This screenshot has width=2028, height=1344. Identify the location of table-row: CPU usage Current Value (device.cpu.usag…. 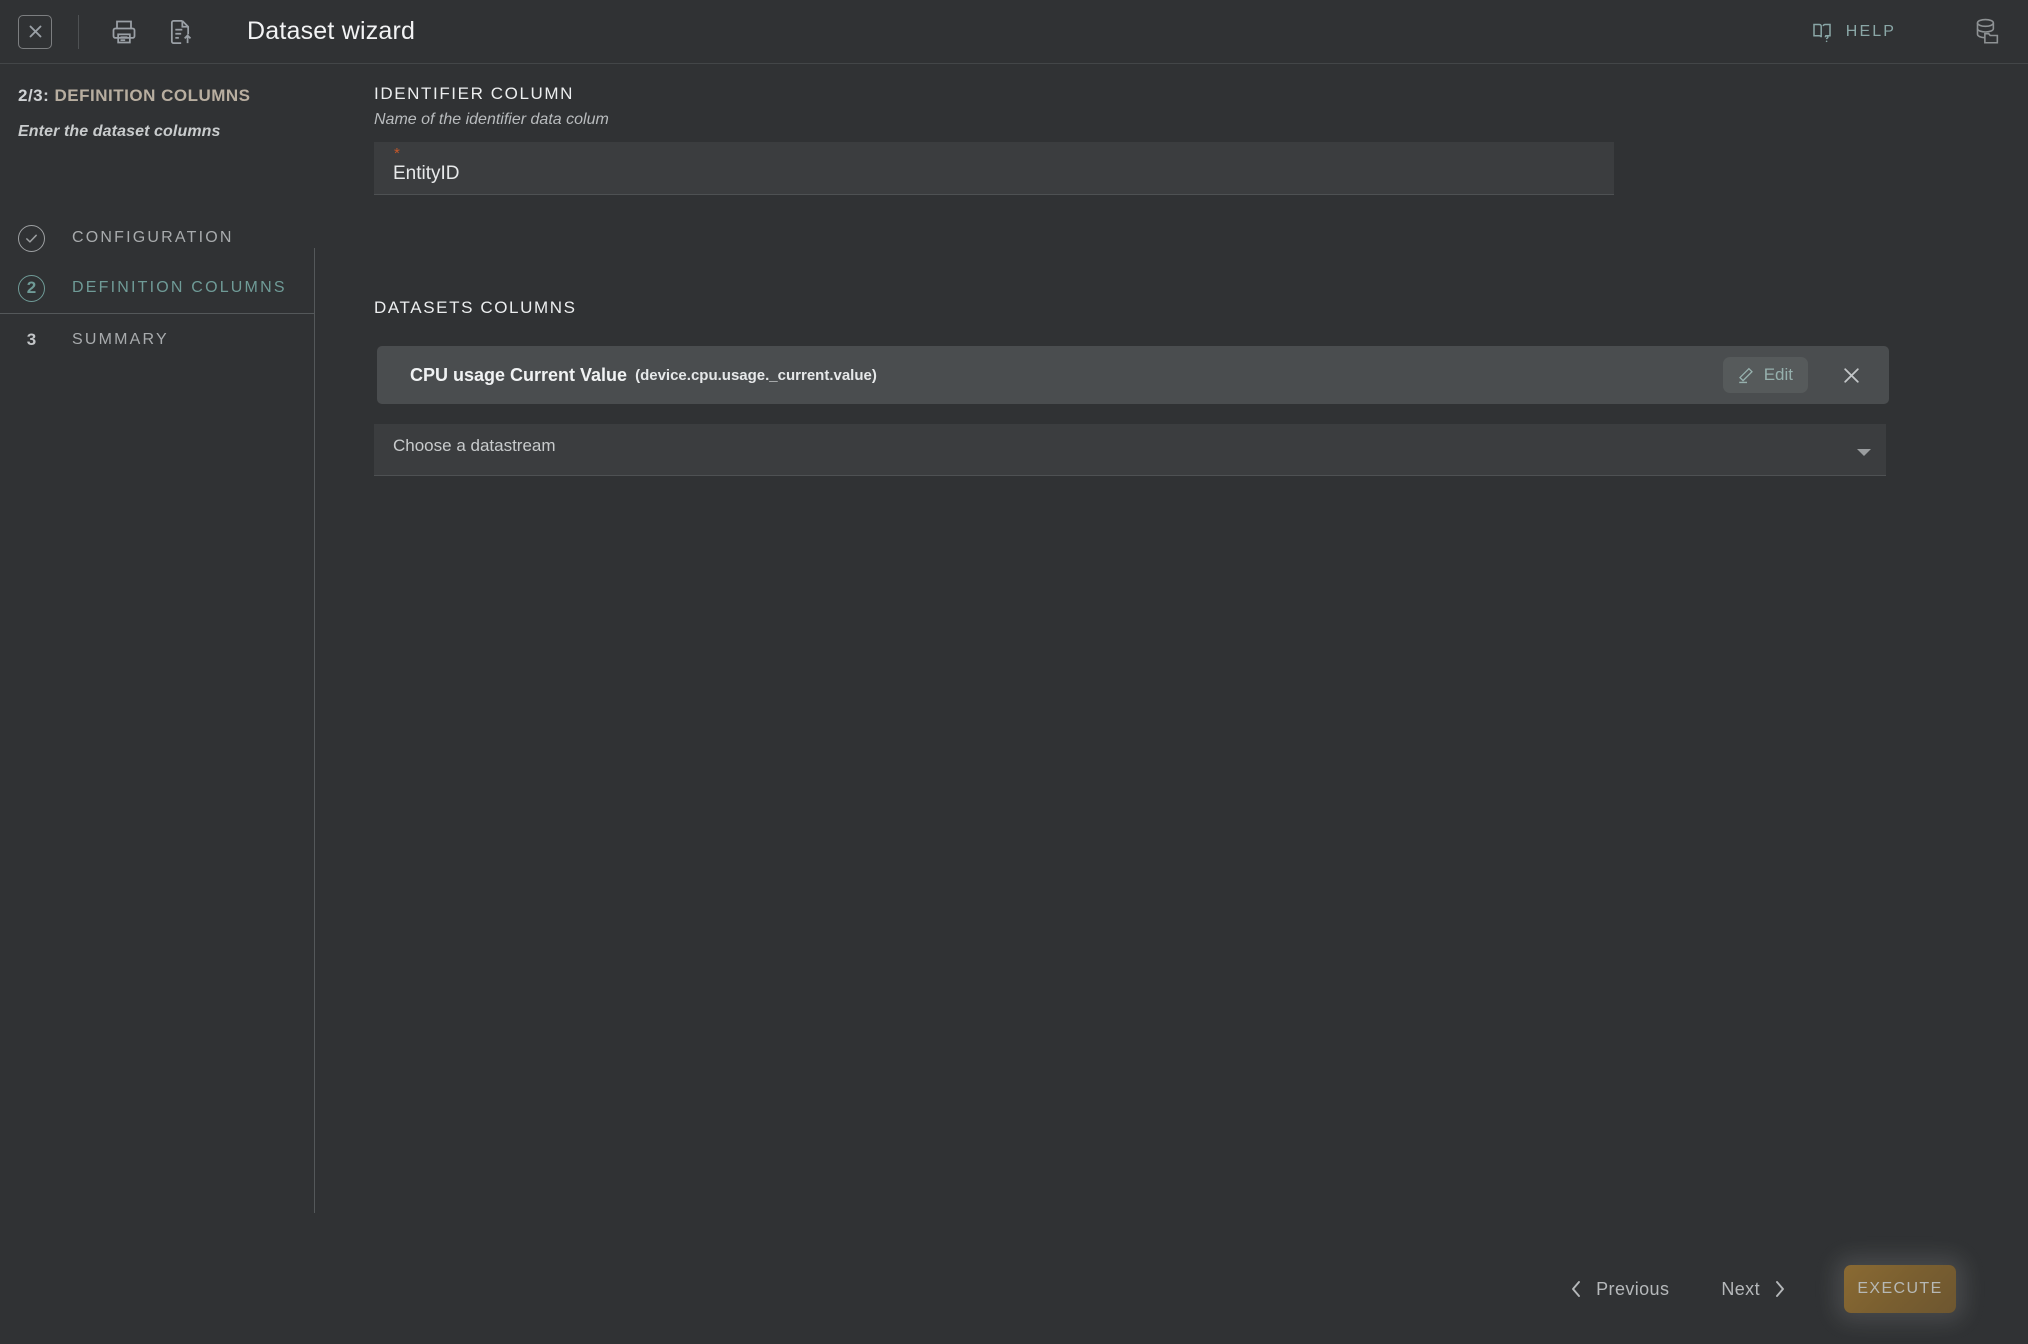
(1133, 375).